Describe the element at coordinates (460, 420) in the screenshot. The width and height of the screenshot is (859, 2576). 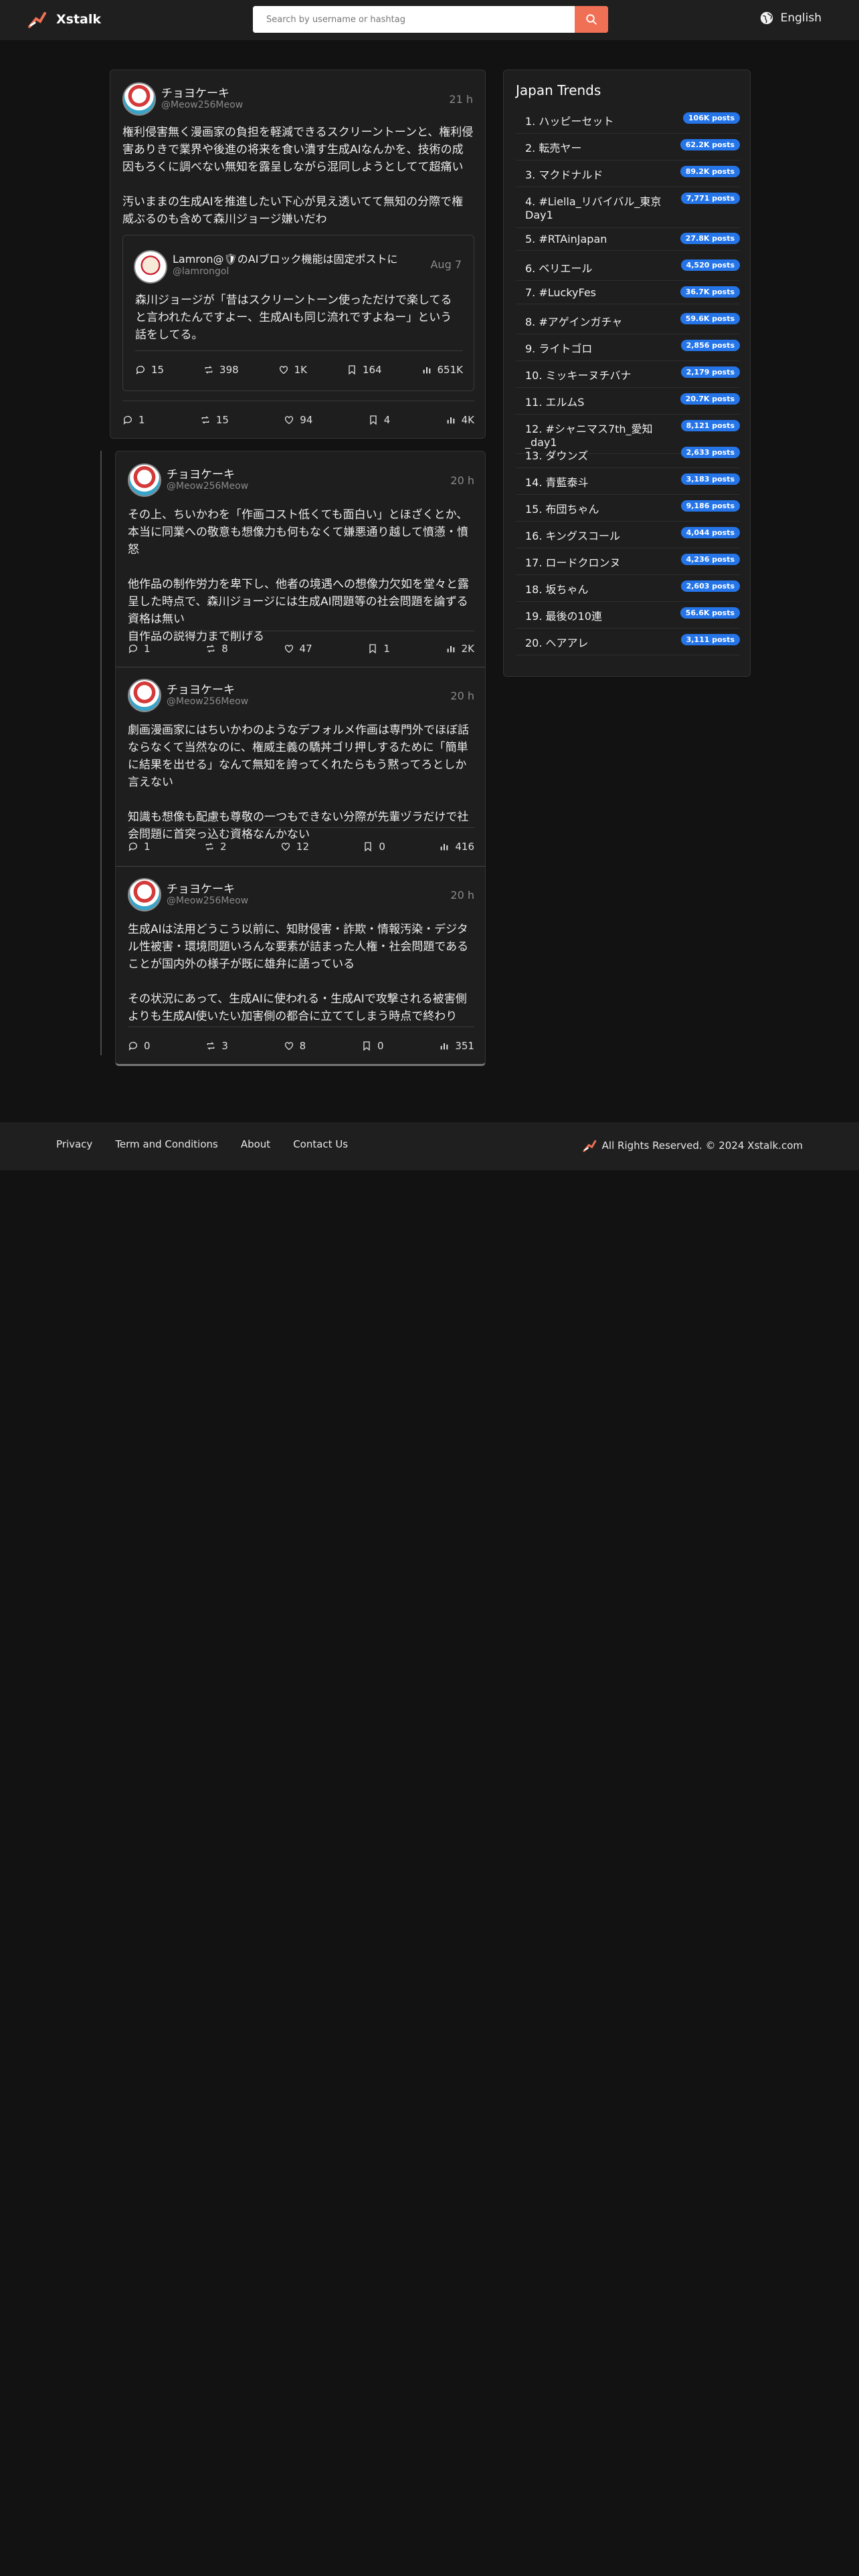
I see `views-button: 4K` at that location.